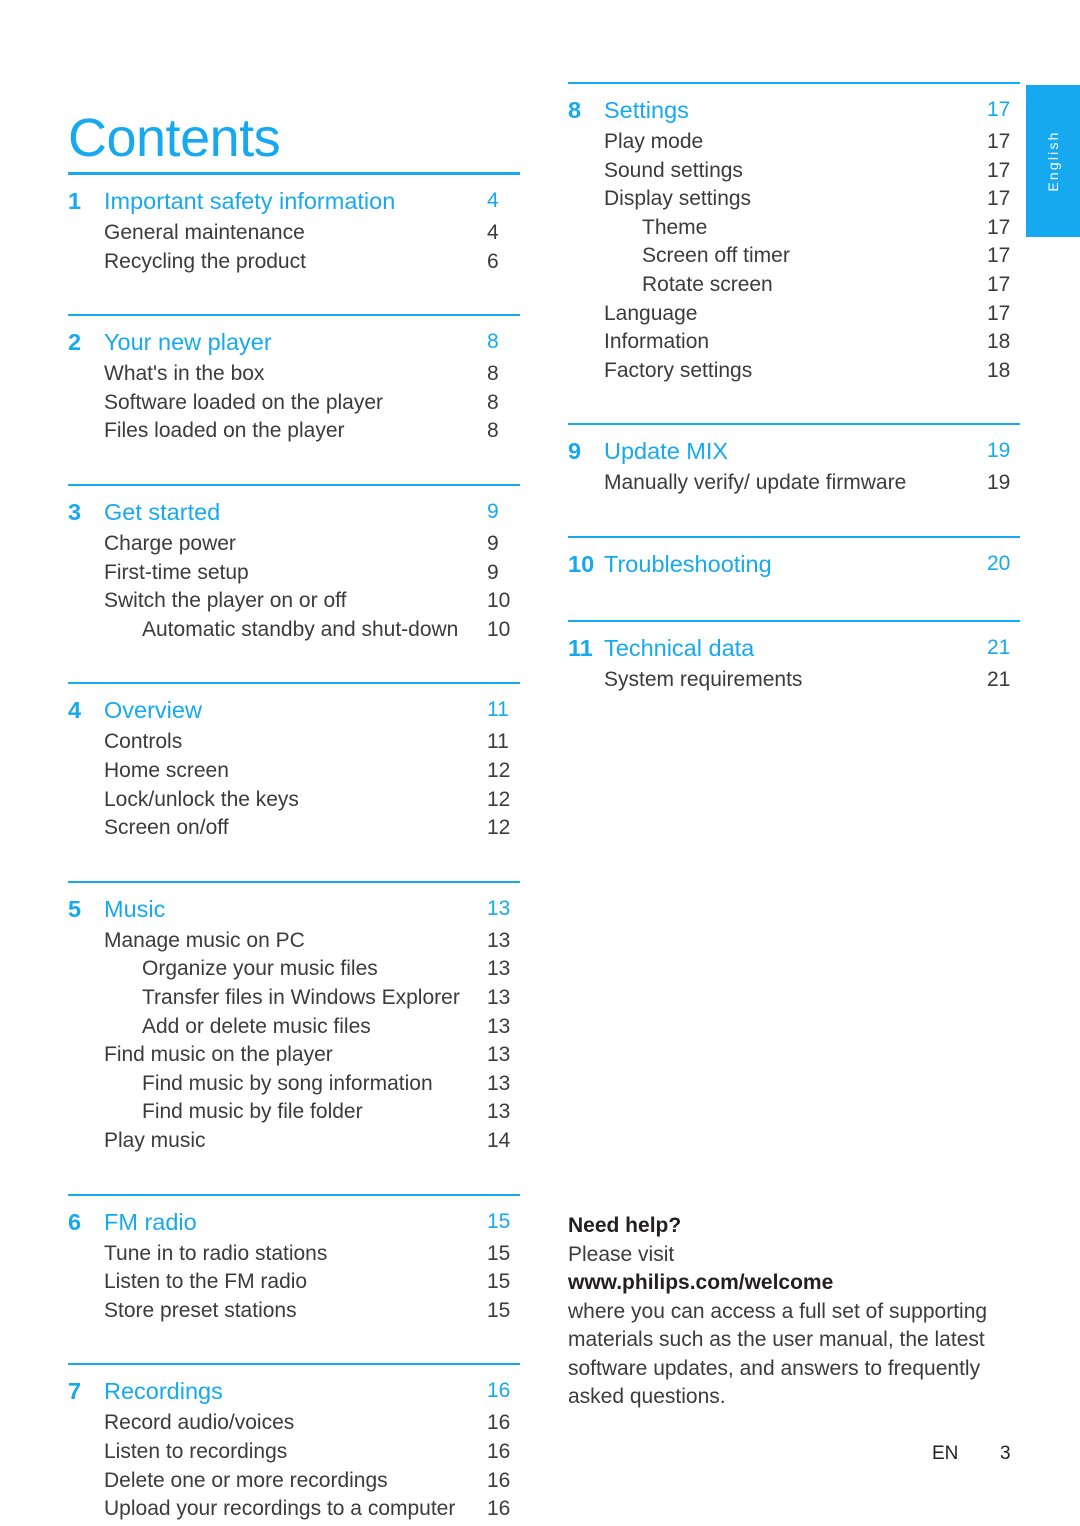 The image size is (1080, 1526). Describe the element at coordinates (493, 200) in the screenshot. I see `section-page: 4` at that location.